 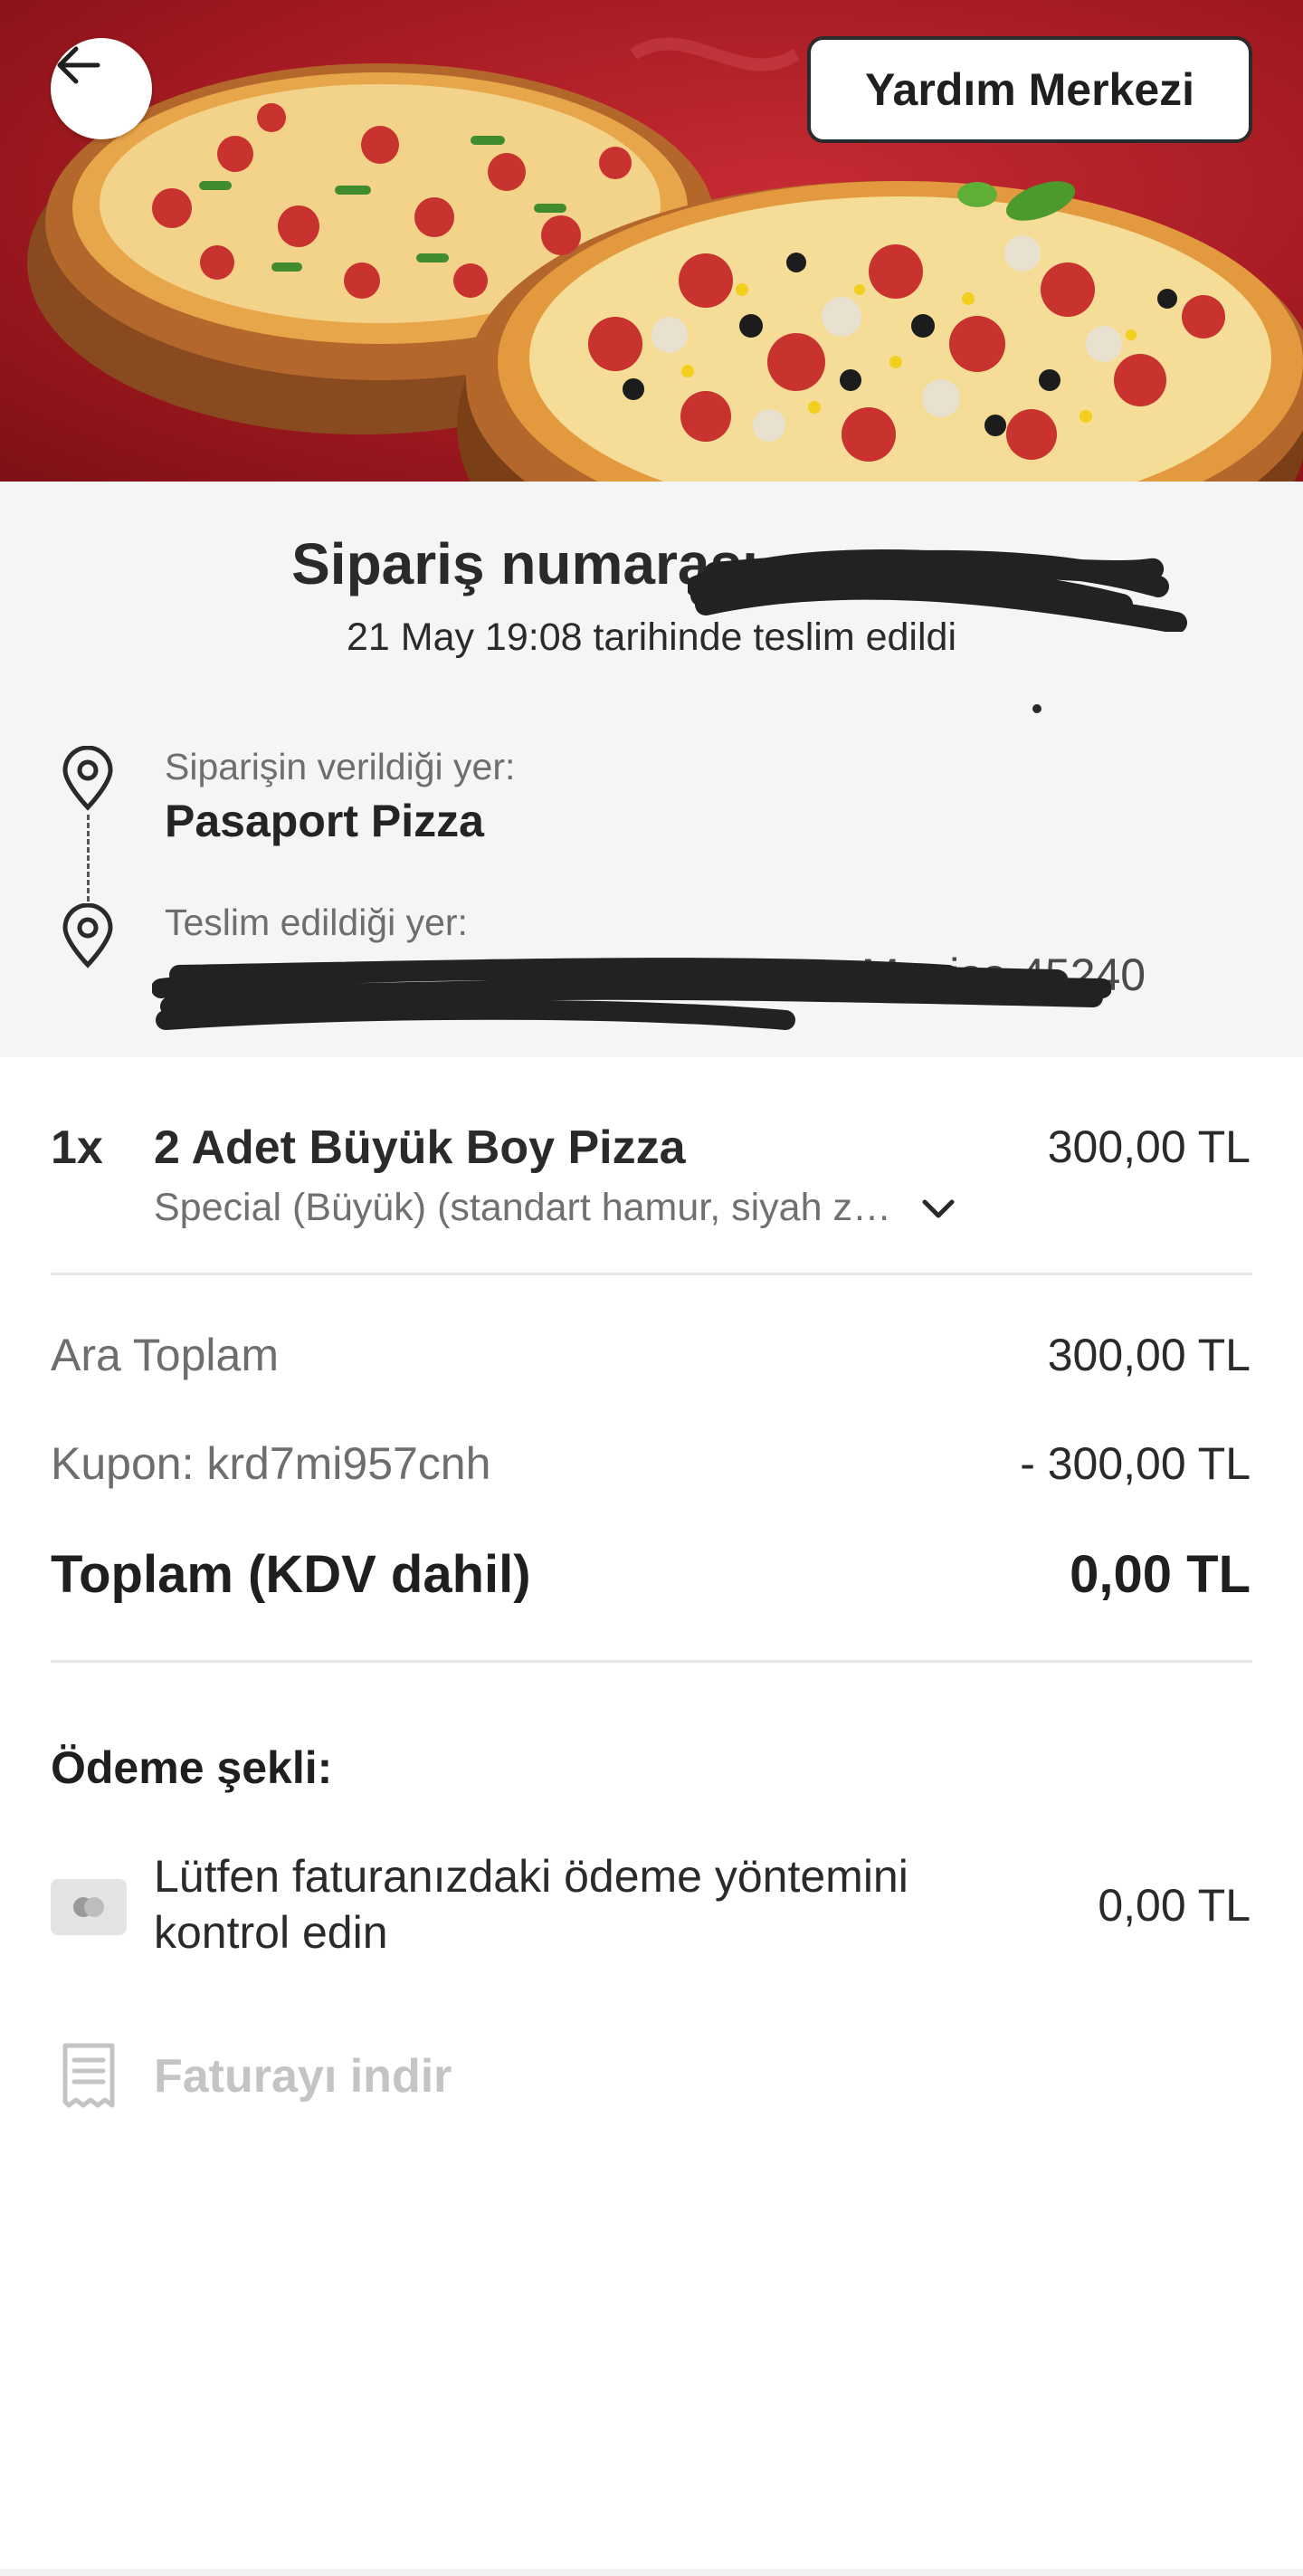 I want to click on delivered-date-text: 21 May 19:08 tarihinde teslim edildi, so click(x=651, y=637).